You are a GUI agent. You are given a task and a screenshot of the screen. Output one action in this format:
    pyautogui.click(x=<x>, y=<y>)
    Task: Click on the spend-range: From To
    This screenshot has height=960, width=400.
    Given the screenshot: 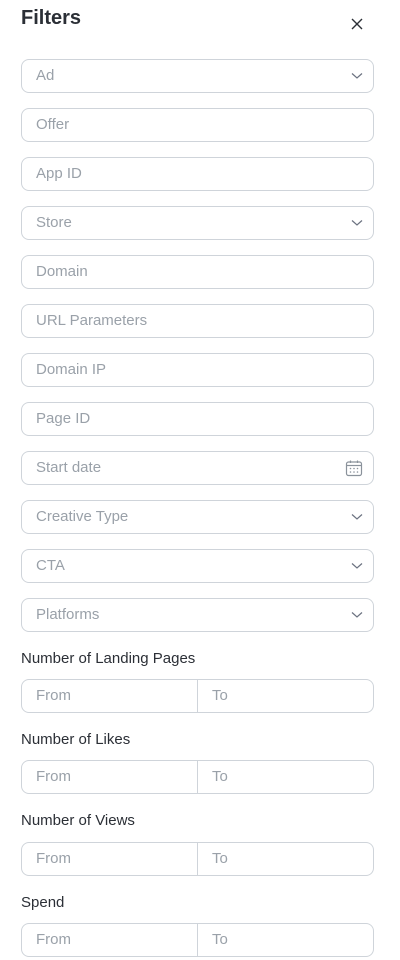 What is the action you would take?
    pyautogui.click(x=197, y=940)
    